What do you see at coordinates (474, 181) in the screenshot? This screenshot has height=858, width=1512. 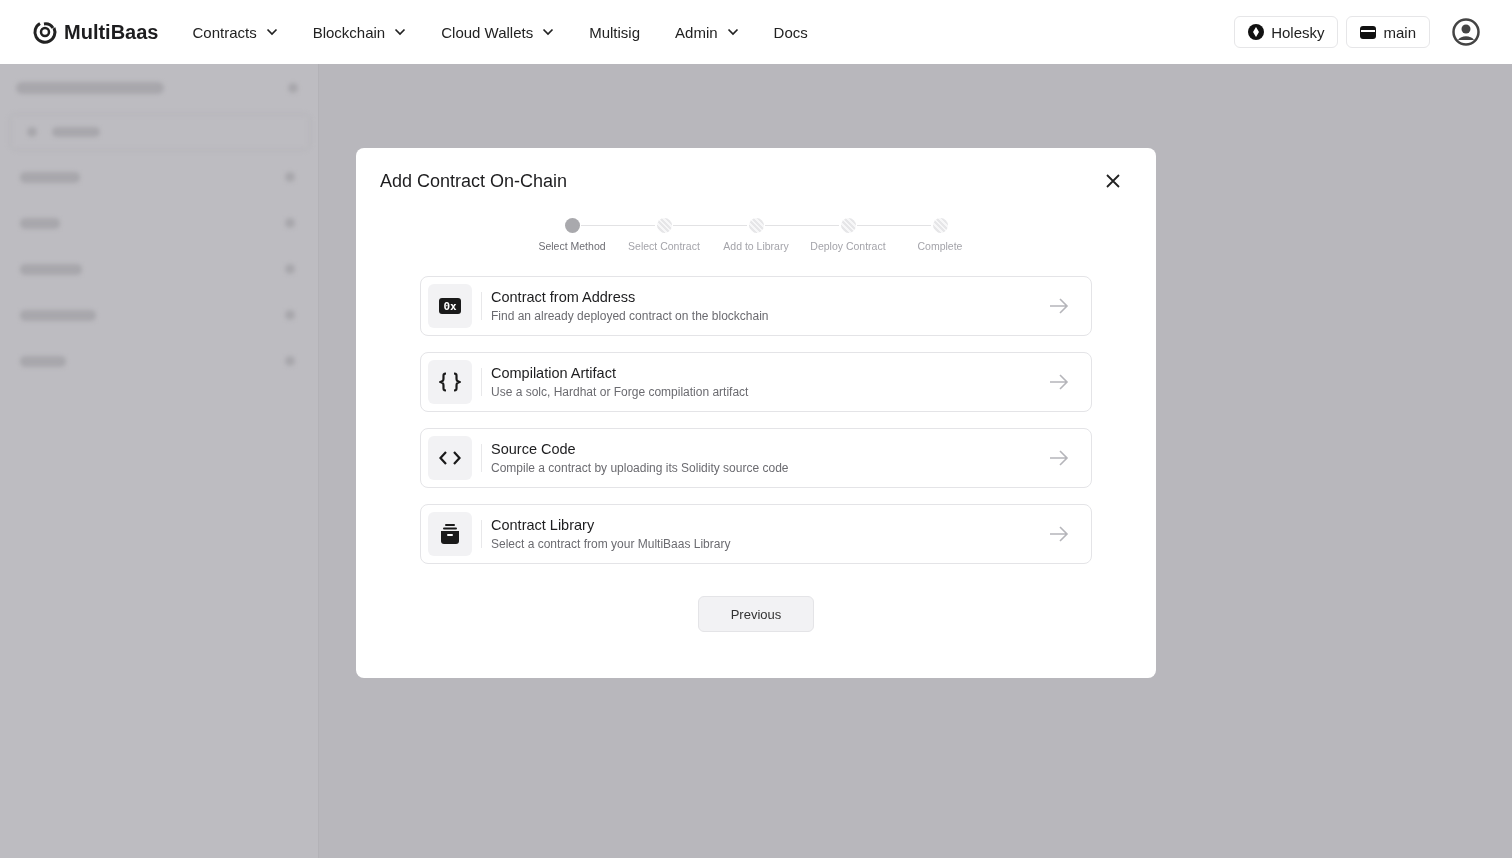 I see `dialog-title: Add Contract On-Chain` at bounding box center [474, 181].